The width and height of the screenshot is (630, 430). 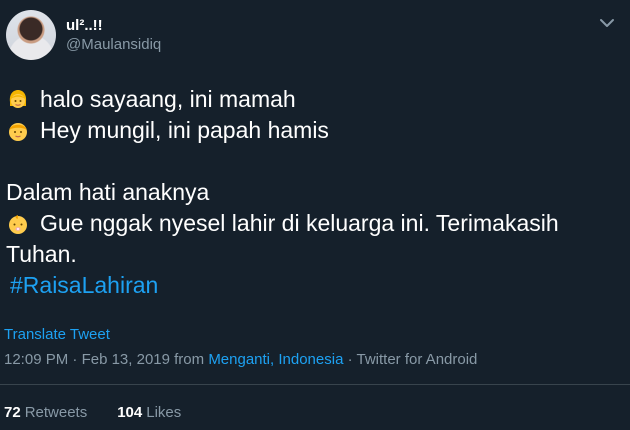 I want to click on tweet-line: Hey mungil, ini papah hamis, so click(x=313, y=130).